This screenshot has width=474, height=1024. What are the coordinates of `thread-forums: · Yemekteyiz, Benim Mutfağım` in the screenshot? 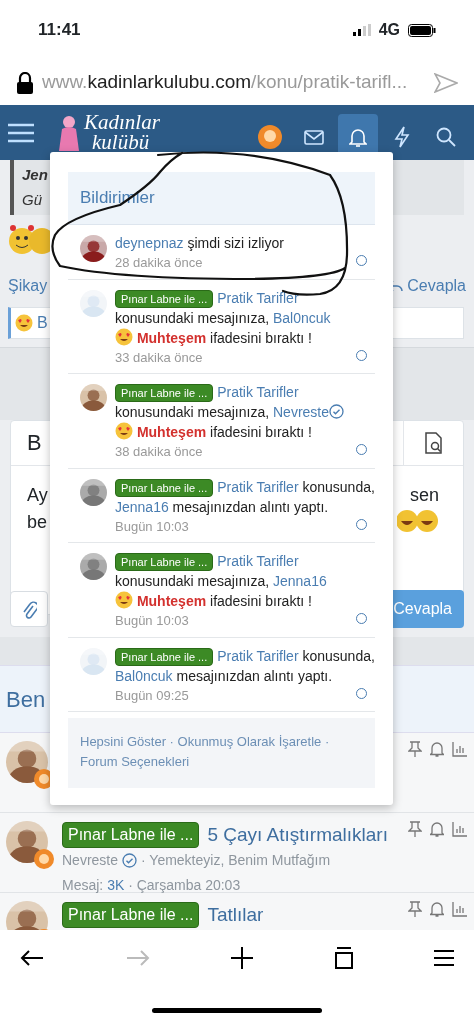 It's located at (236, 860).